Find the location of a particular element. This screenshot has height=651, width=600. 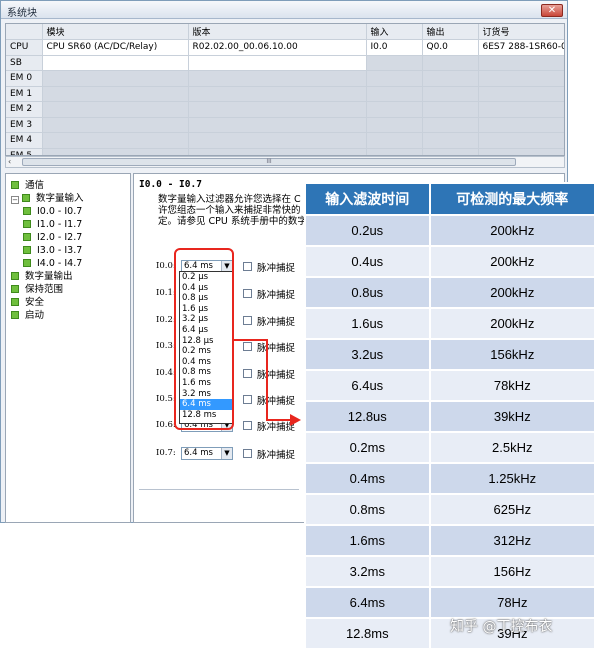

max-frequency-cell: 625Hz is located at coordinates (512, 509).